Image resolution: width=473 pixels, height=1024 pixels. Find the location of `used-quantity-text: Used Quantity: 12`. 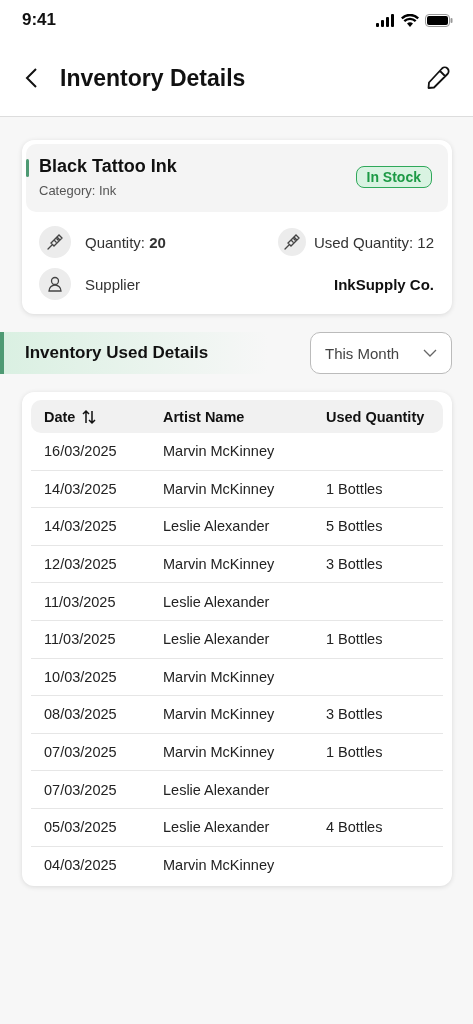

used-quantity-text: Used Quantity: 12 is located at coordinates (373, 242).